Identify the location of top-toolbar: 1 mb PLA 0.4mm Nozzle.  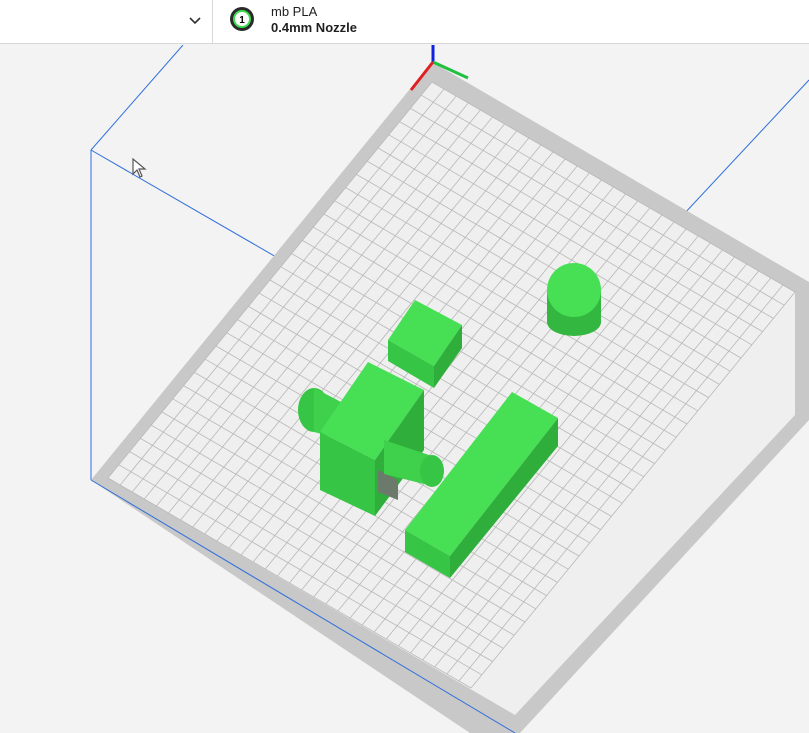
(404, 22).